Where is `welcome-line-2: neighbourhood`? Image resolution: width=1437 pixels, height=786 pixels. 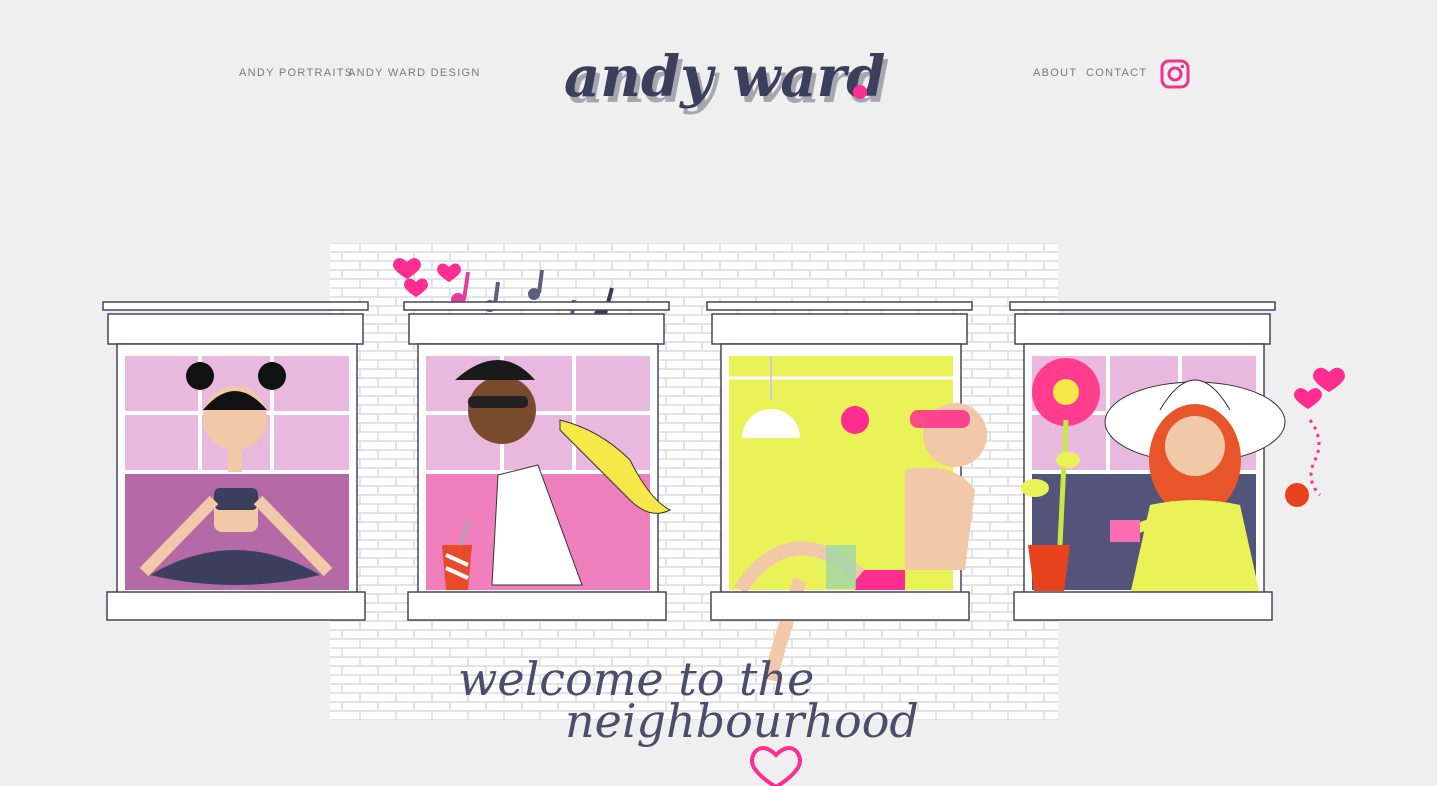 welcome-line-2: neighbourhood is located at coordinates (742, 721).